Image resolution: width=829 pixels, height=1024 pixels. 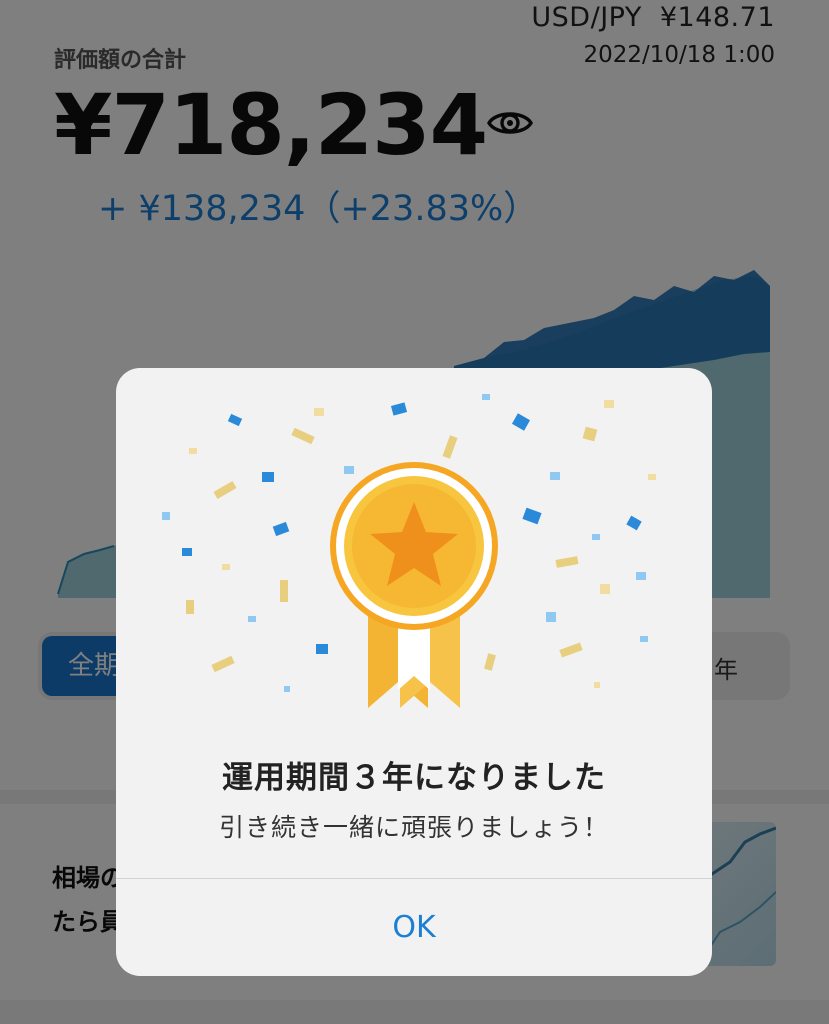 I want to click on ok-button: OK, so click(x=414, y=927).